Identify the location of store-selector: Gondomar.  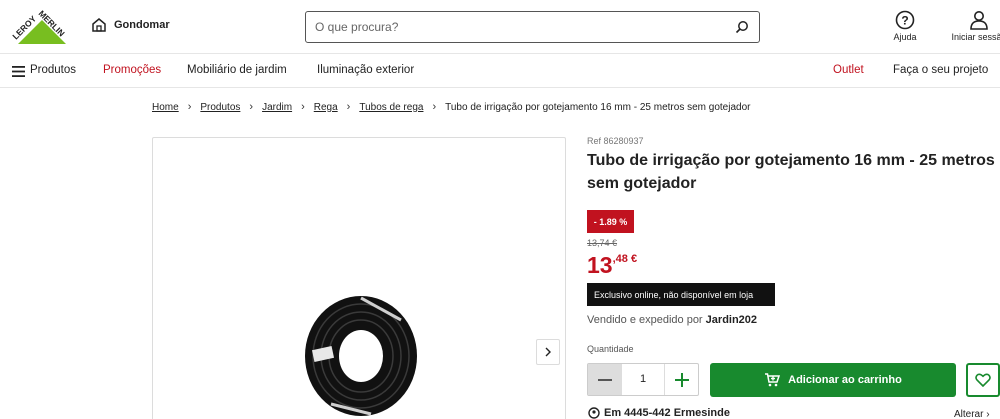
(131, 25).